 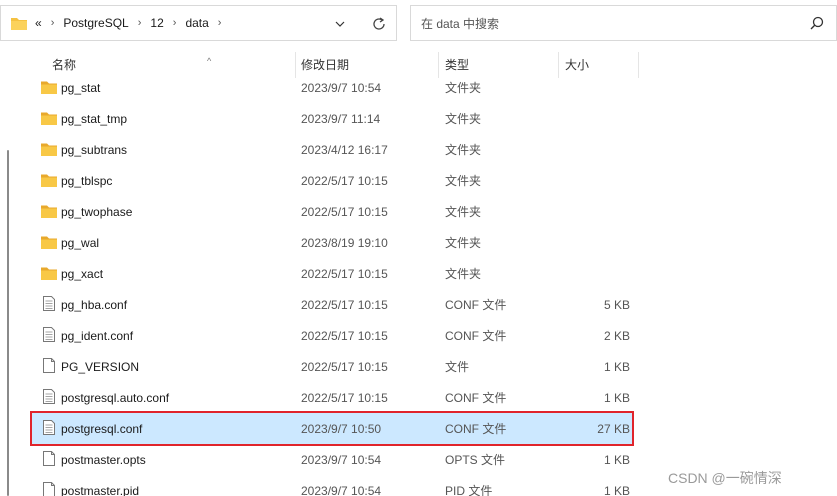 I want to click on folder-row: pg_twophase 2022/5/17 10:15 文件夹, so click(x=332, y=211).